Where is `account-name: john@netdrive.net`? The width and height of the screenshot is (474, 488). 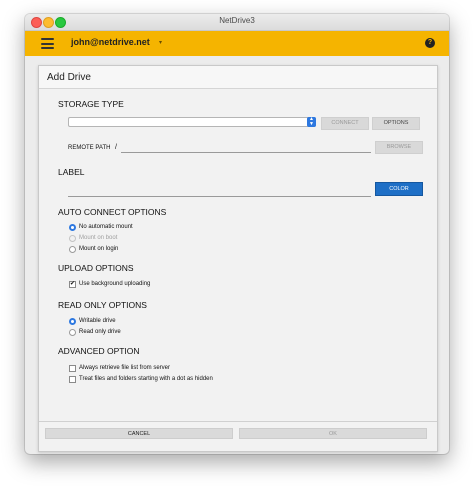
account-name: john@netdrive.net is located at coordinates (110, 42).